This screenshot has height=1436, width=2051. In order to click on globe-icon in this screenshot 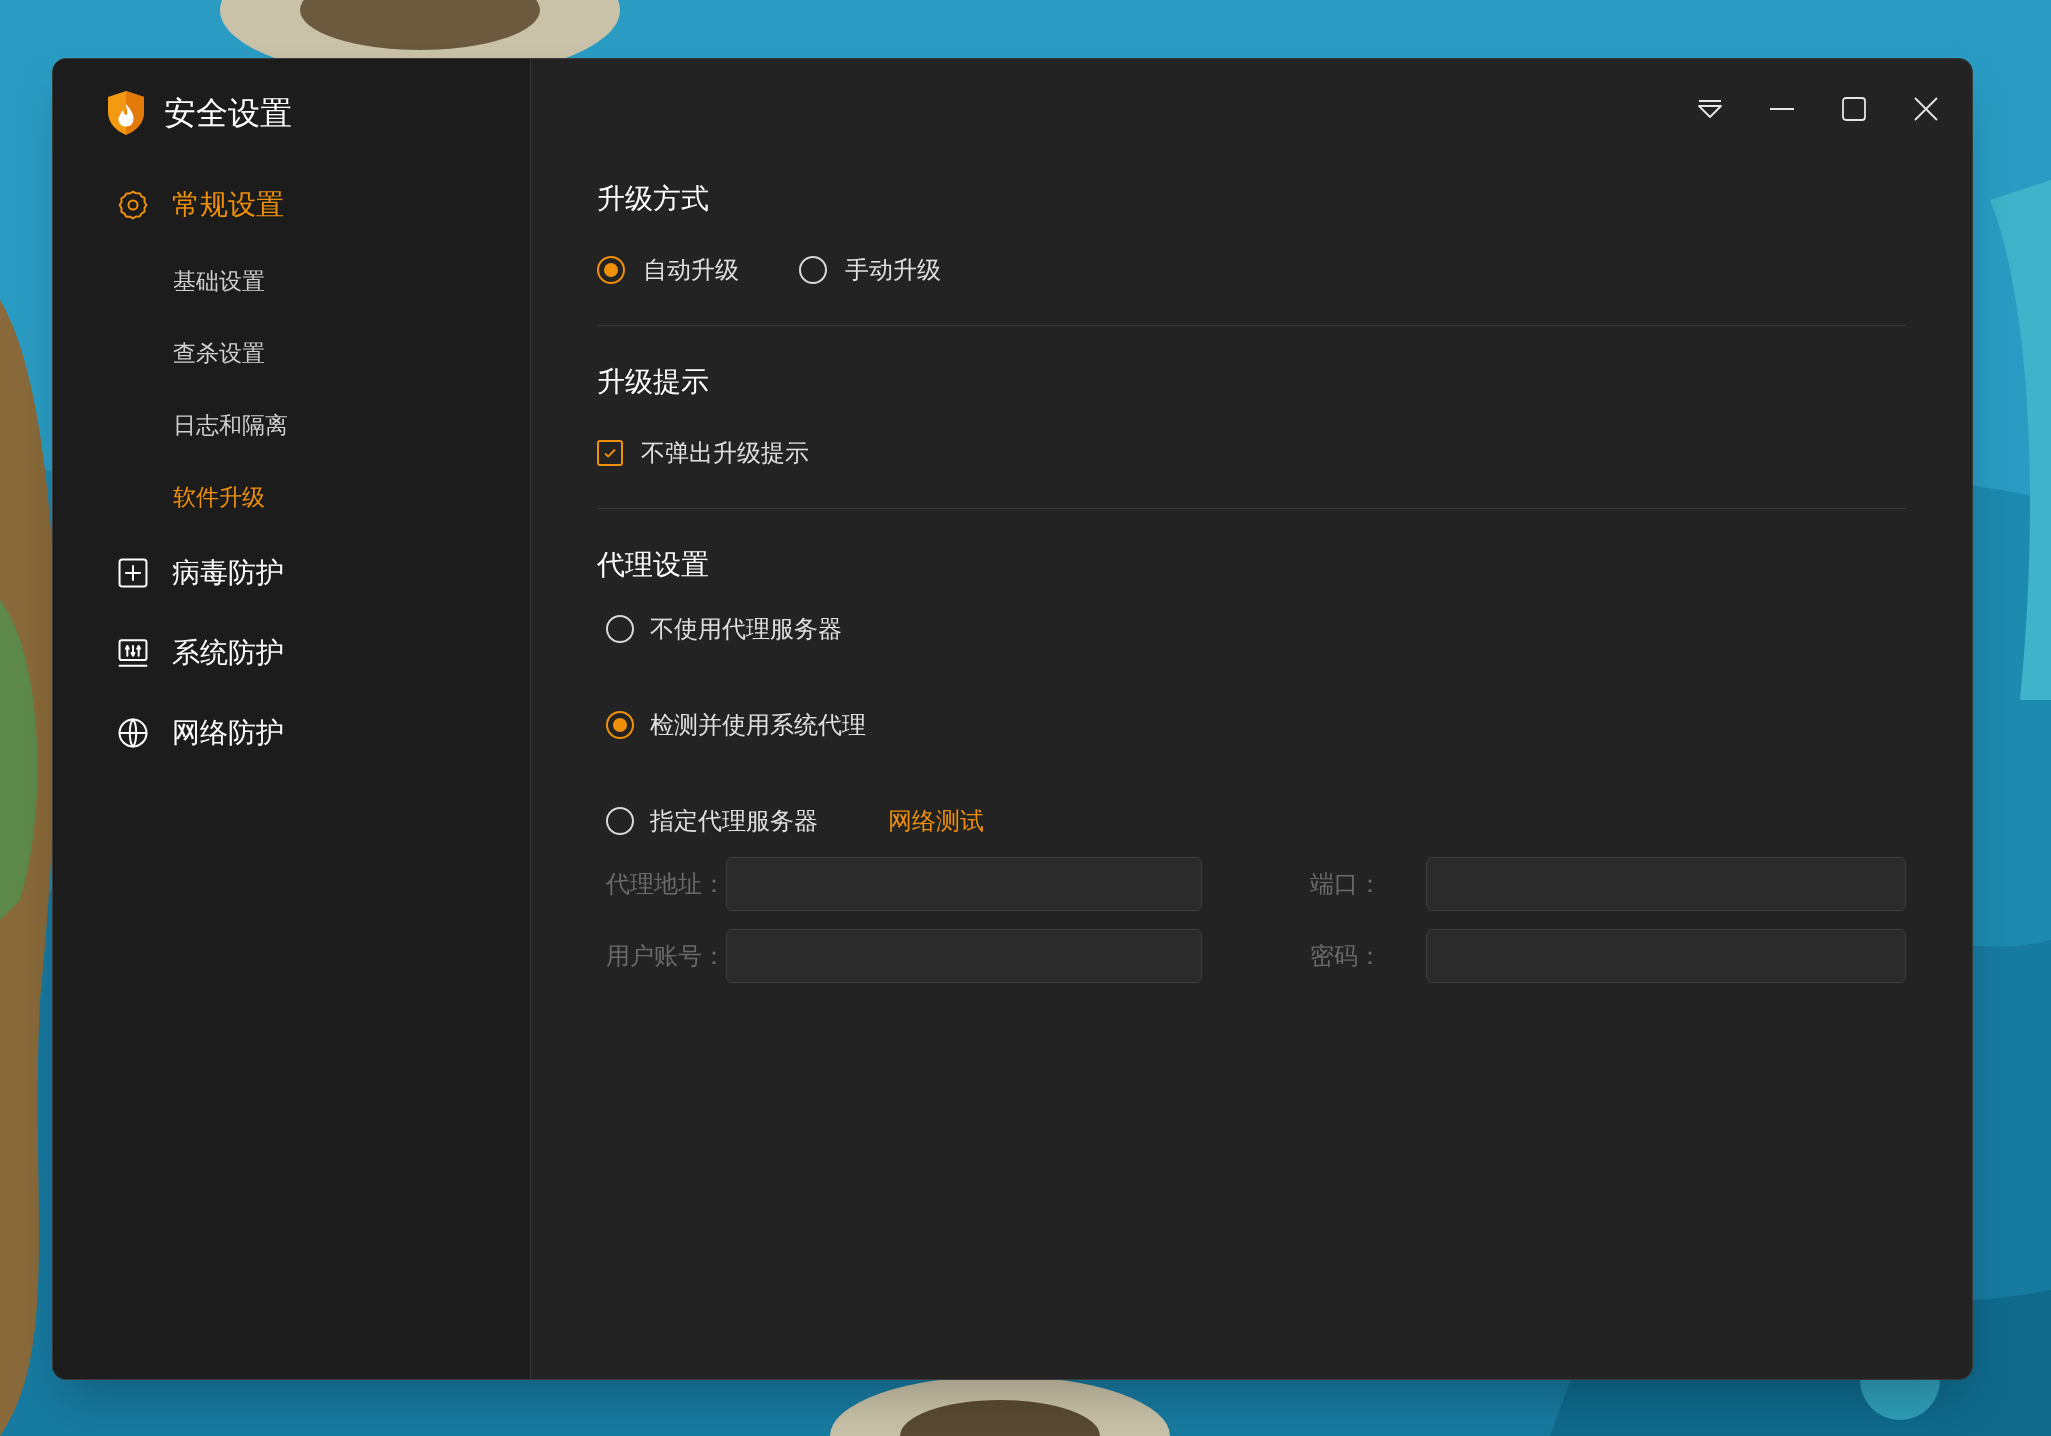, I will do `click(133, 733)`.